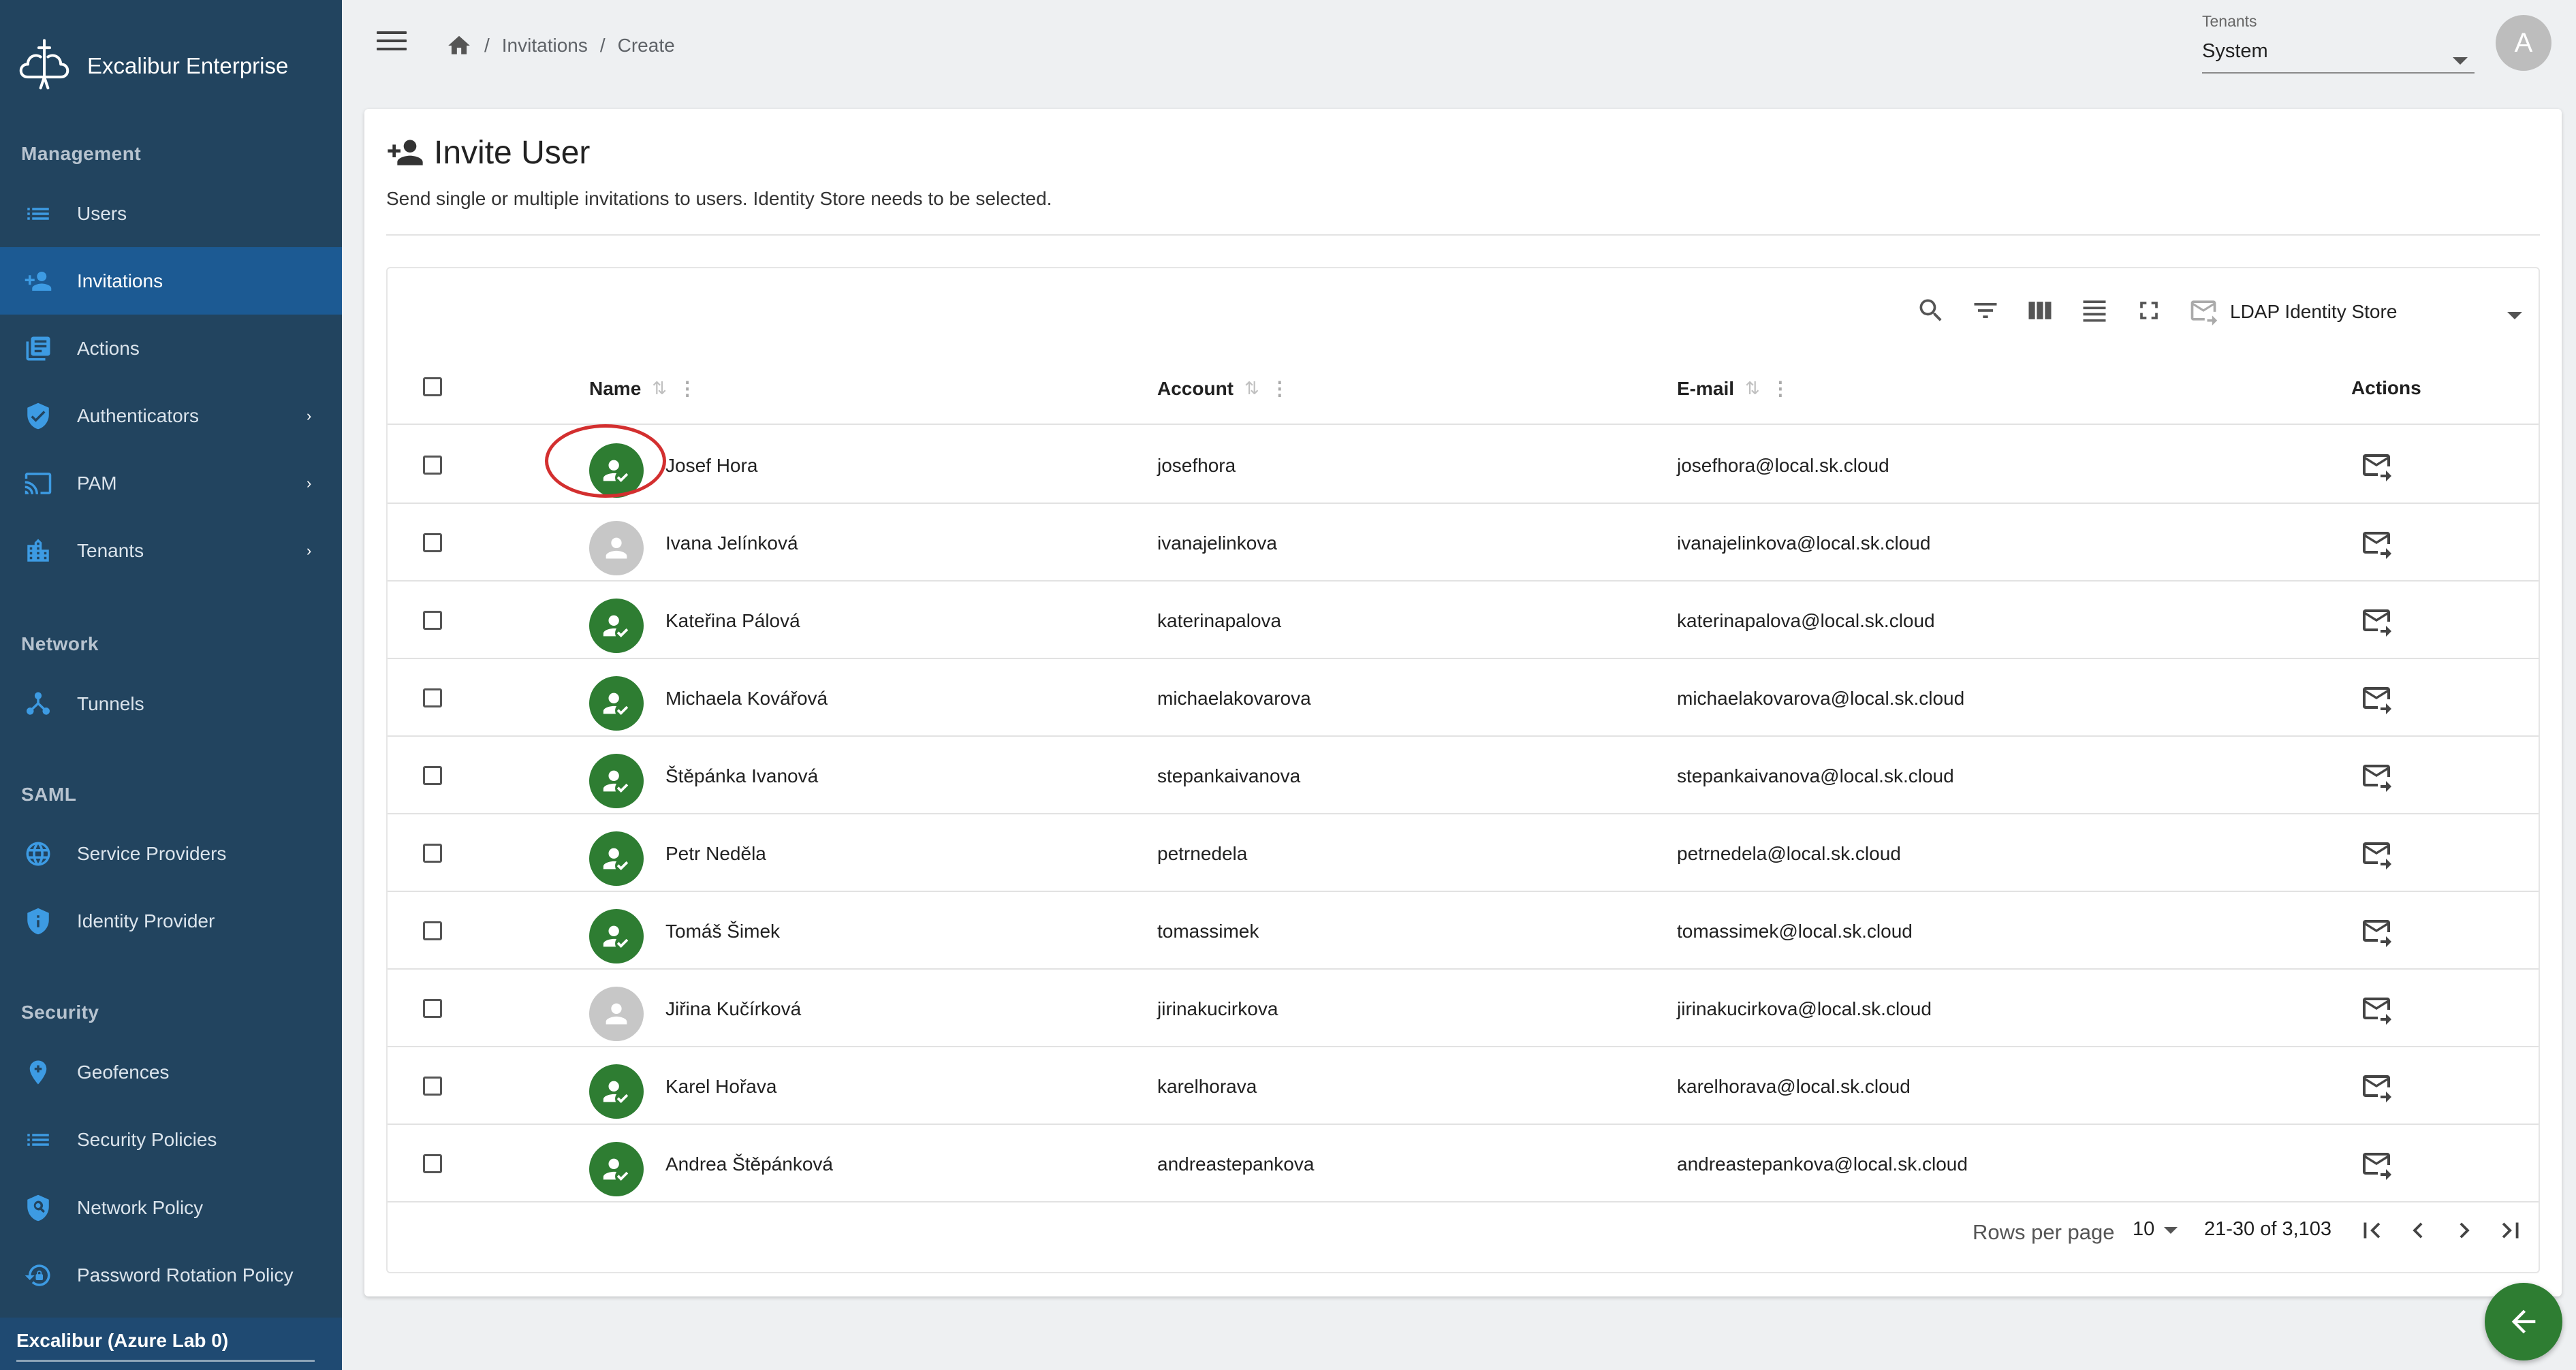 This screenshot has height=1370, width=2576. Describe the element at coordinates (2095, 312) in the screenshot. I see `density-icon` at that location.